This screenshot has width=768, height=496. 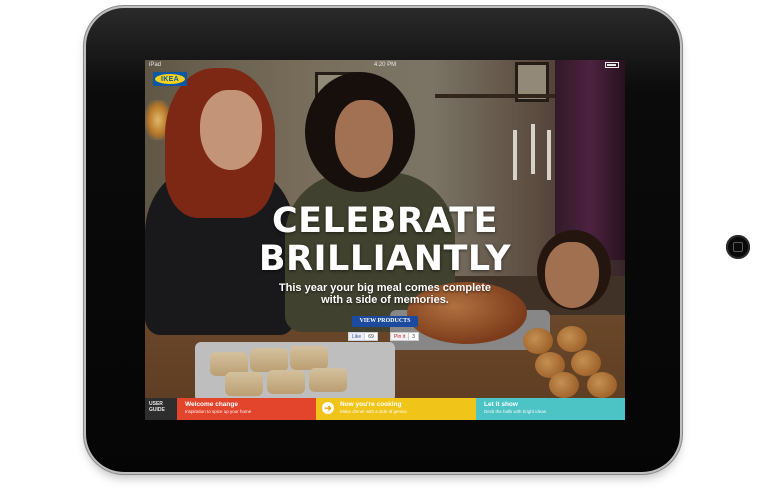 I want to click on tab-description: Make dinner with a side of genius, so click(x=373, y=411).